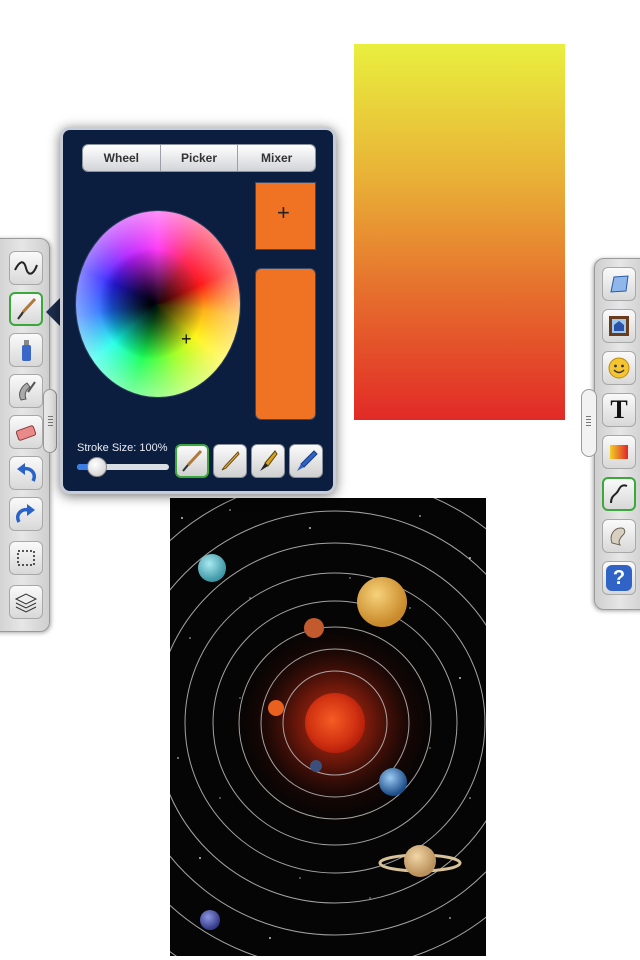  I want to click on marker-icon, so click(307, 460).